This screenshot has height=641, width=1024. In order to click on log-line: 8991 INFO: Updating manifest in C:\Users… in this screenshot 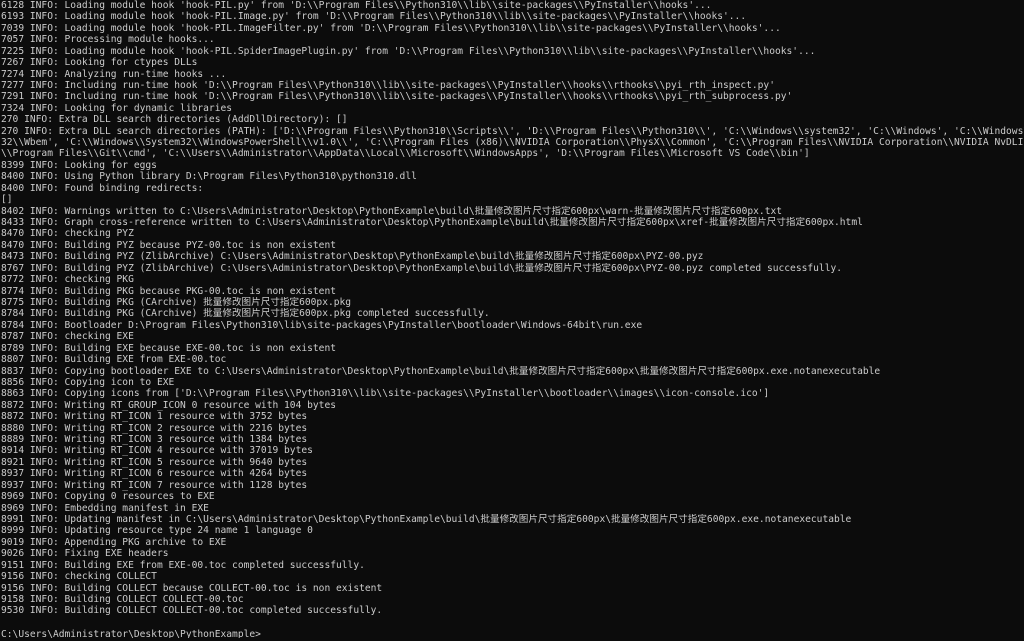, I will do `click(426, 519)`.